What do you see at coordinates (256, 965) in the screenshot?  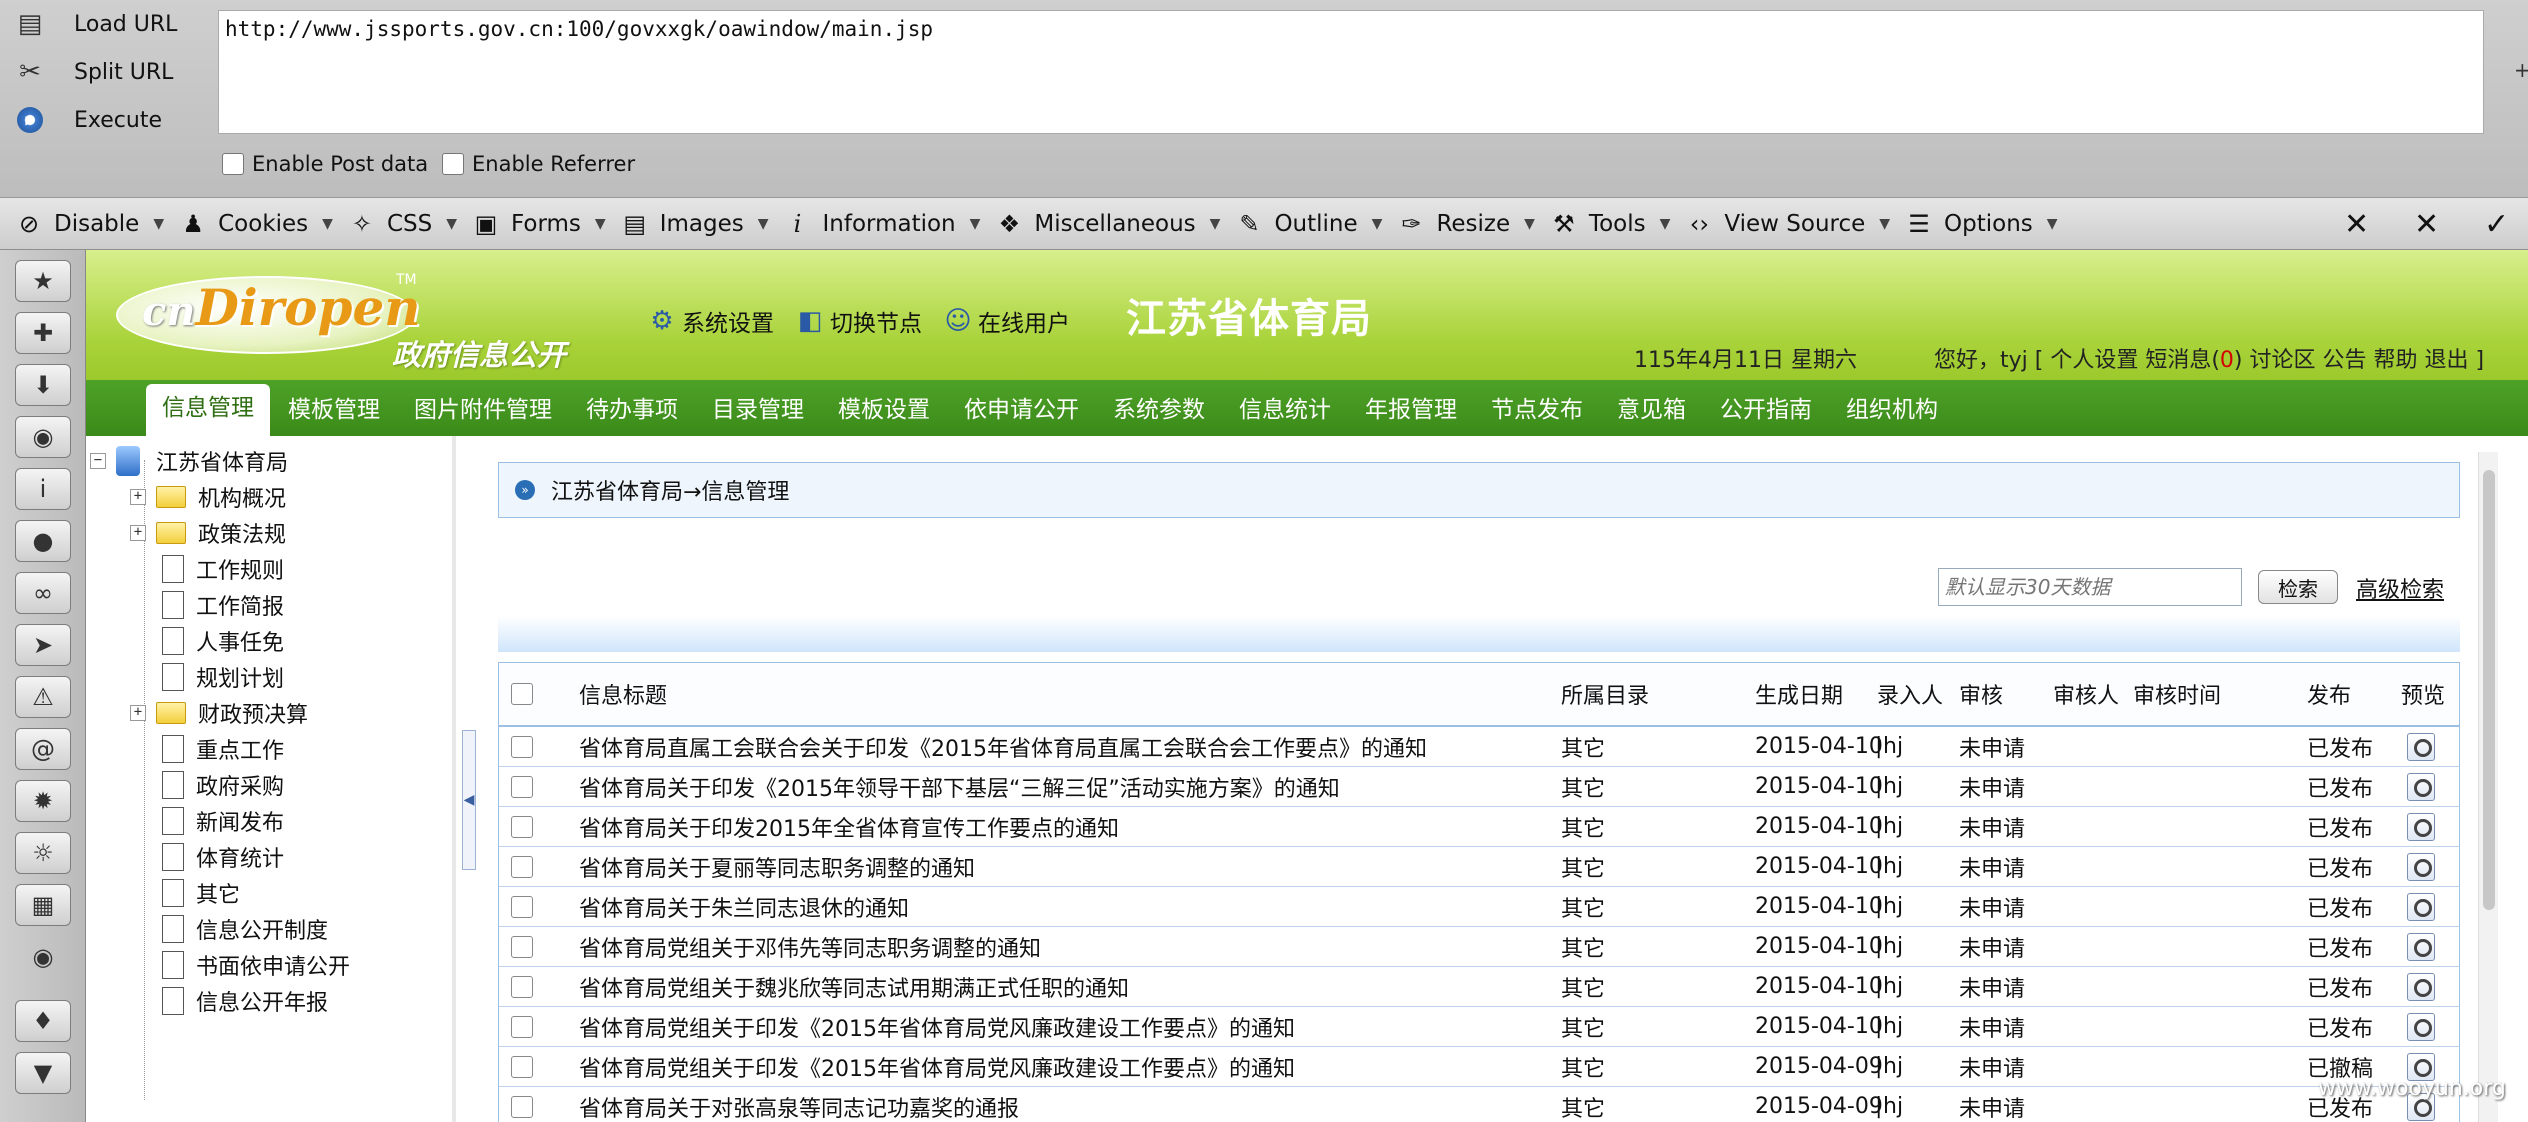 I see `tree-item: 书面依申请公开` at bounding box center [256, 965].